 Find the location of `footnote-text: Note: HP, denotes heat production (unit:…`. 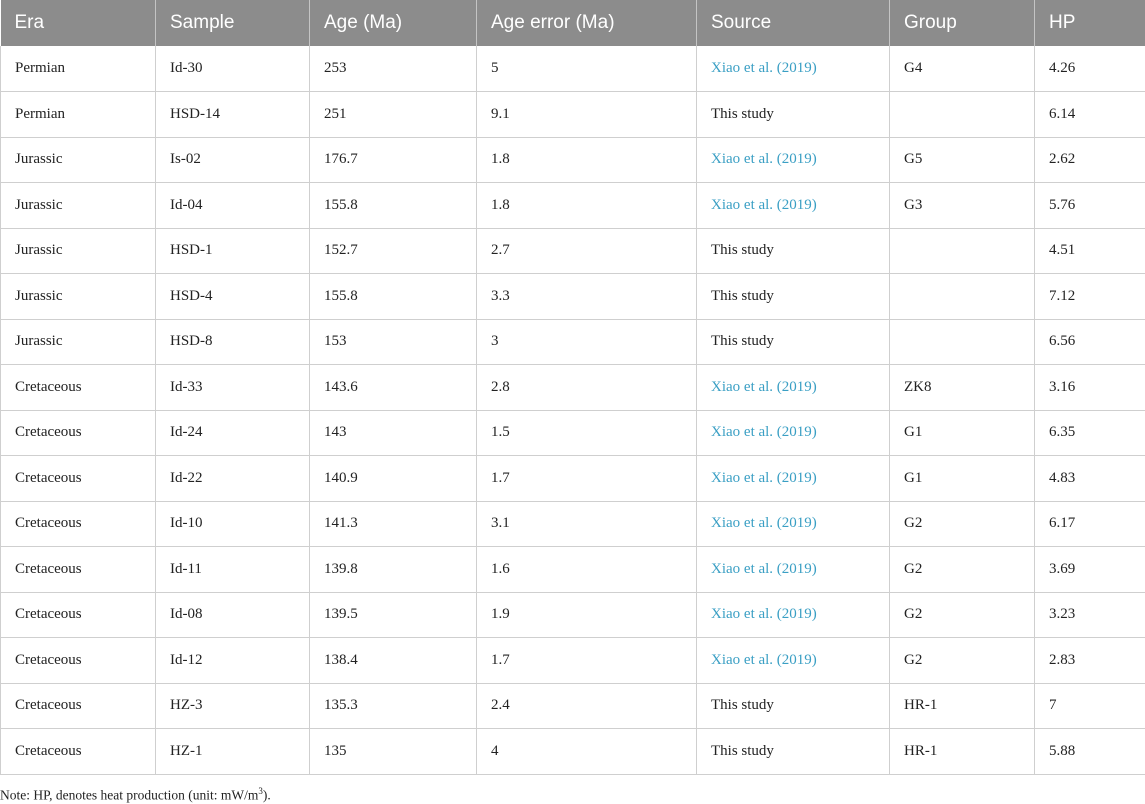

footnote-text: Note: HP, denotes heat production (unit:… is located at coordinates (129, 795).